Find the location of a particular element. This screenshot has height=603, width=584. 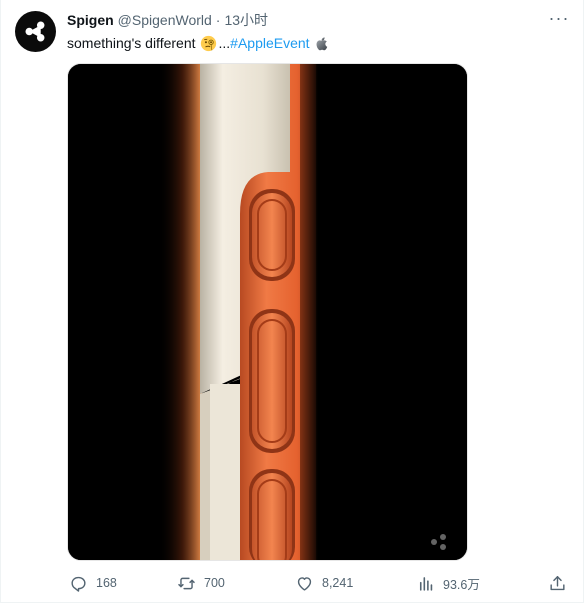

tweet-header: Spigen @SpigenWorld · 13小时 is located at coordinates (167, 20).